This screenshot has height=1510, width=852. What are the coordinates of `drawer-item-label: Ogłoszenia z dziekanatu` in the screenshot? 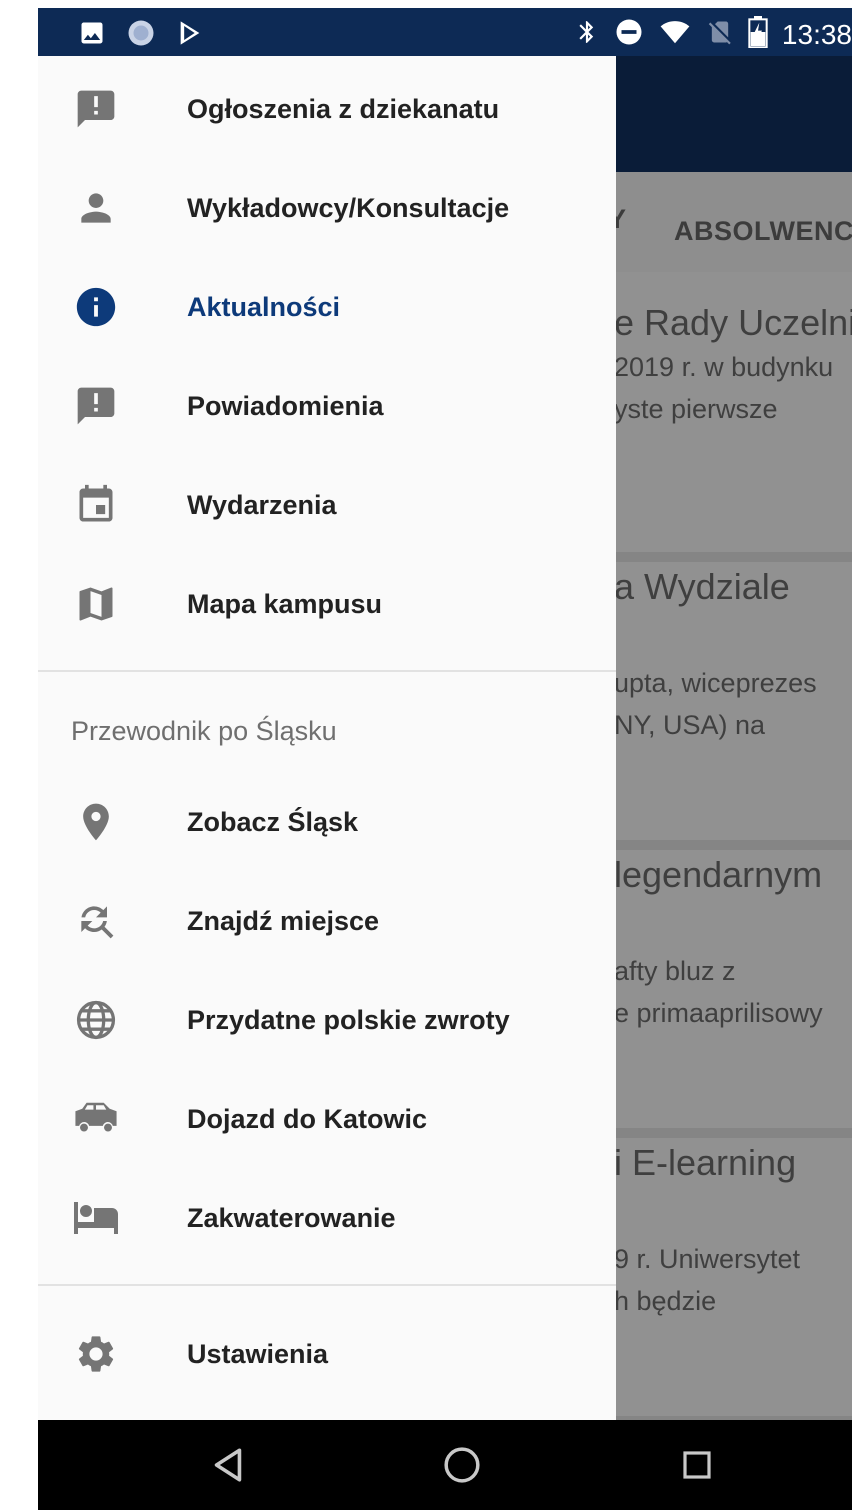 It's located at (343, 108).